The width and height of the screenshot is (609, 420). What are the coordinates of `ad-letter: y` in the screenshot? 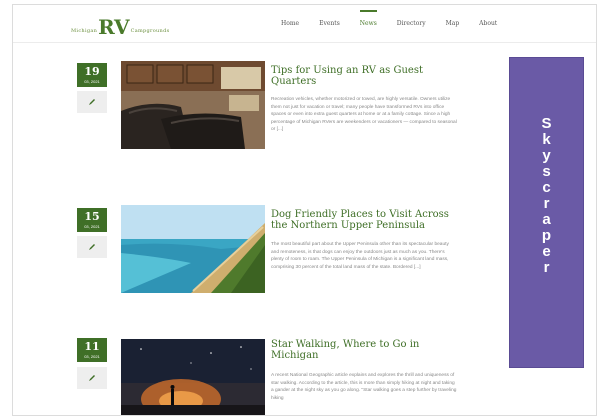 It's located at (546, 155).